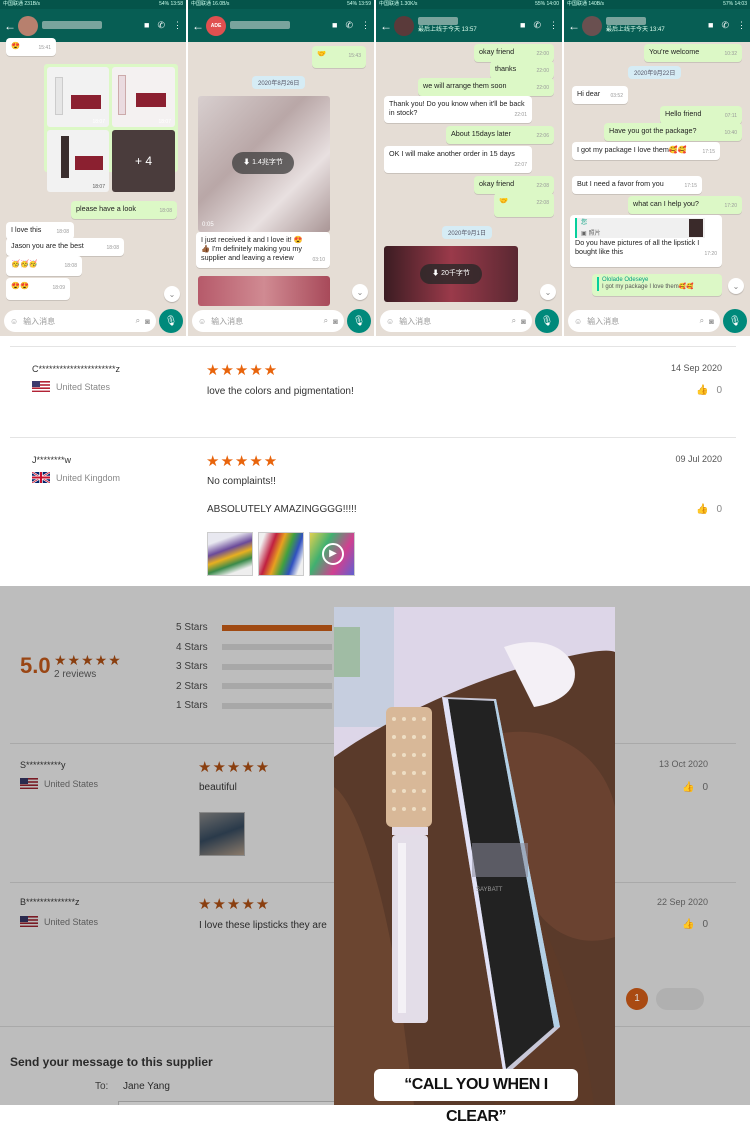  I want to click on contact-name: 最后上线于今天 13:57, so click(469, 25).